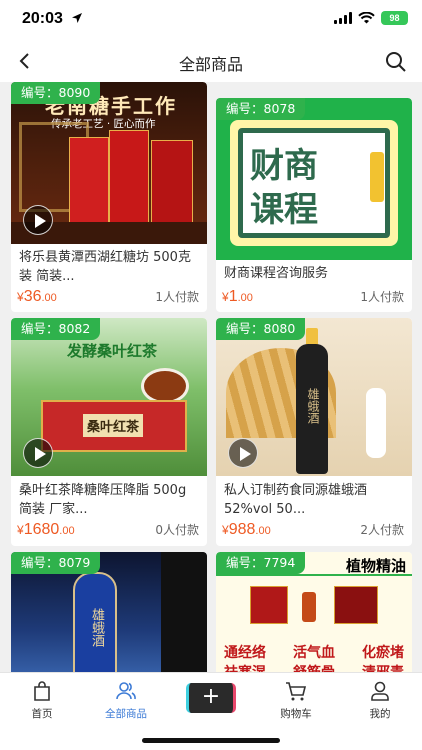  I want to click on product-price: ¥1680.00, so click(46, 529).